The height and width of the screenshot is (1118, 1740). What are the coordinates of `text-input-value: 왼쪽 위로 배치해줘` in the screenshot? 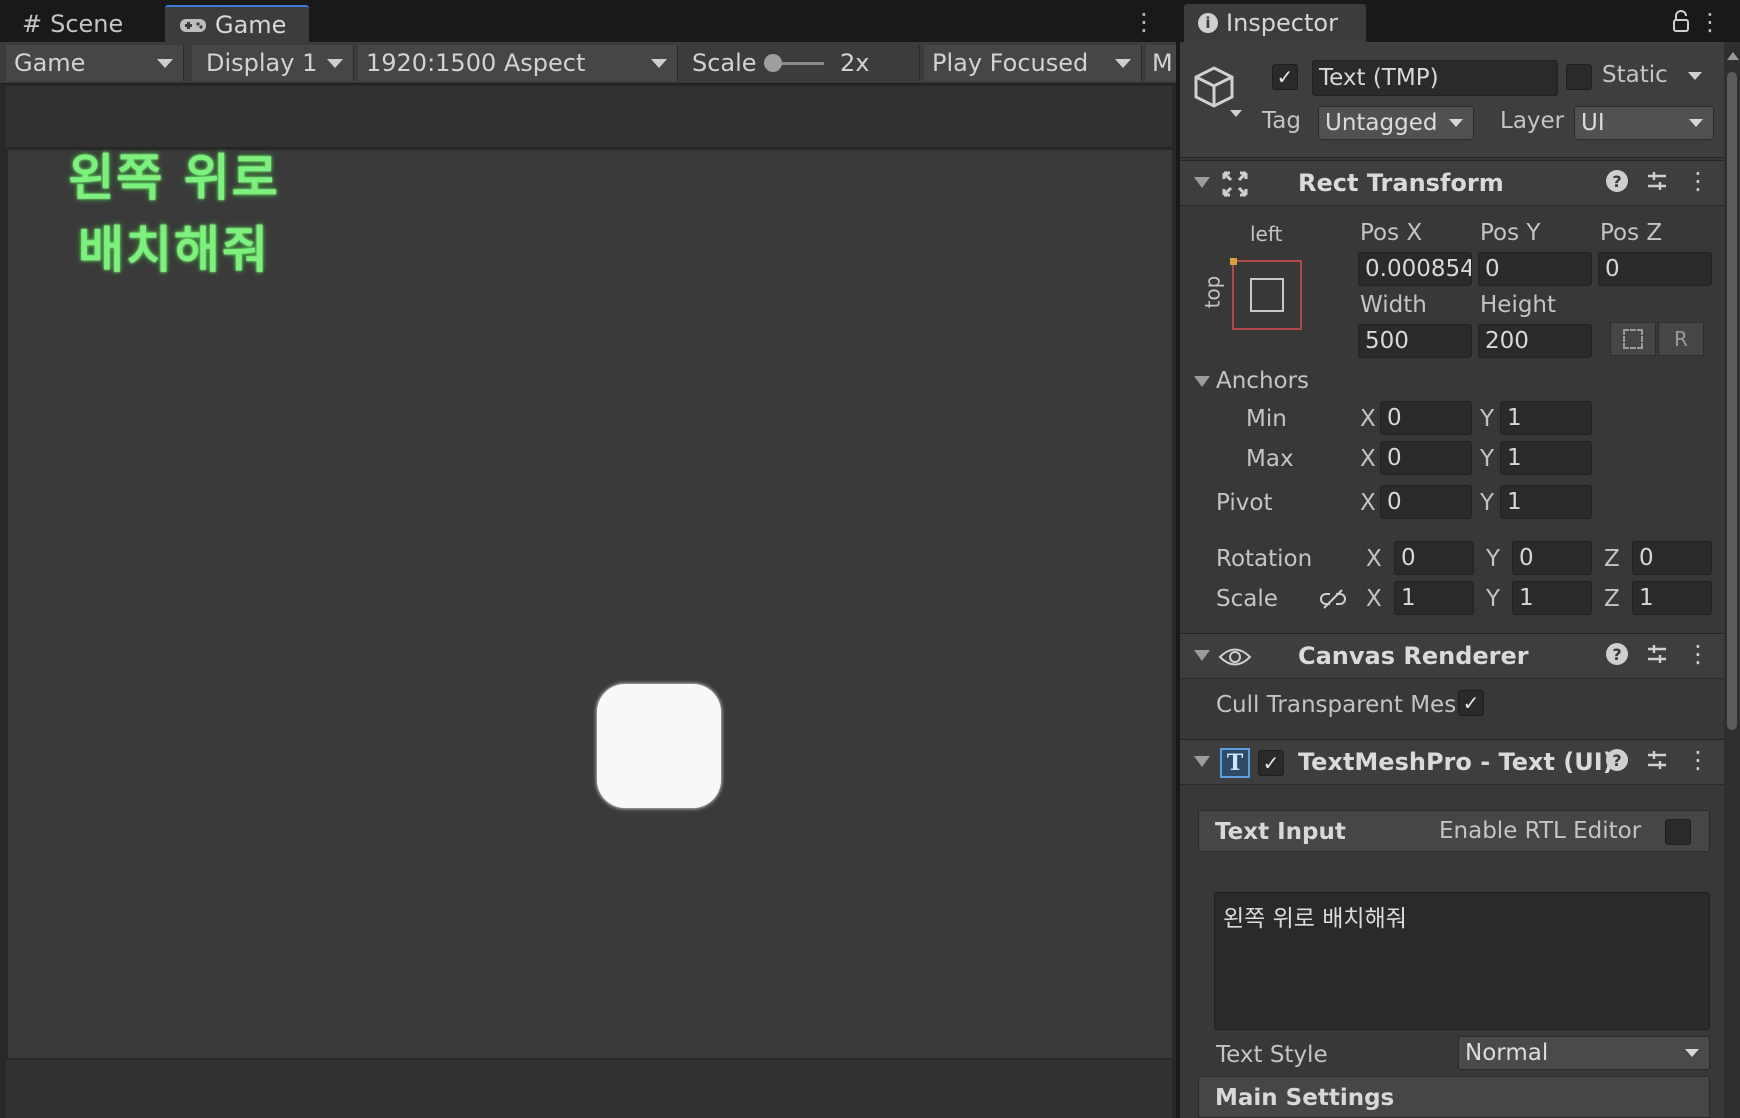 It's located at (1315, 919).